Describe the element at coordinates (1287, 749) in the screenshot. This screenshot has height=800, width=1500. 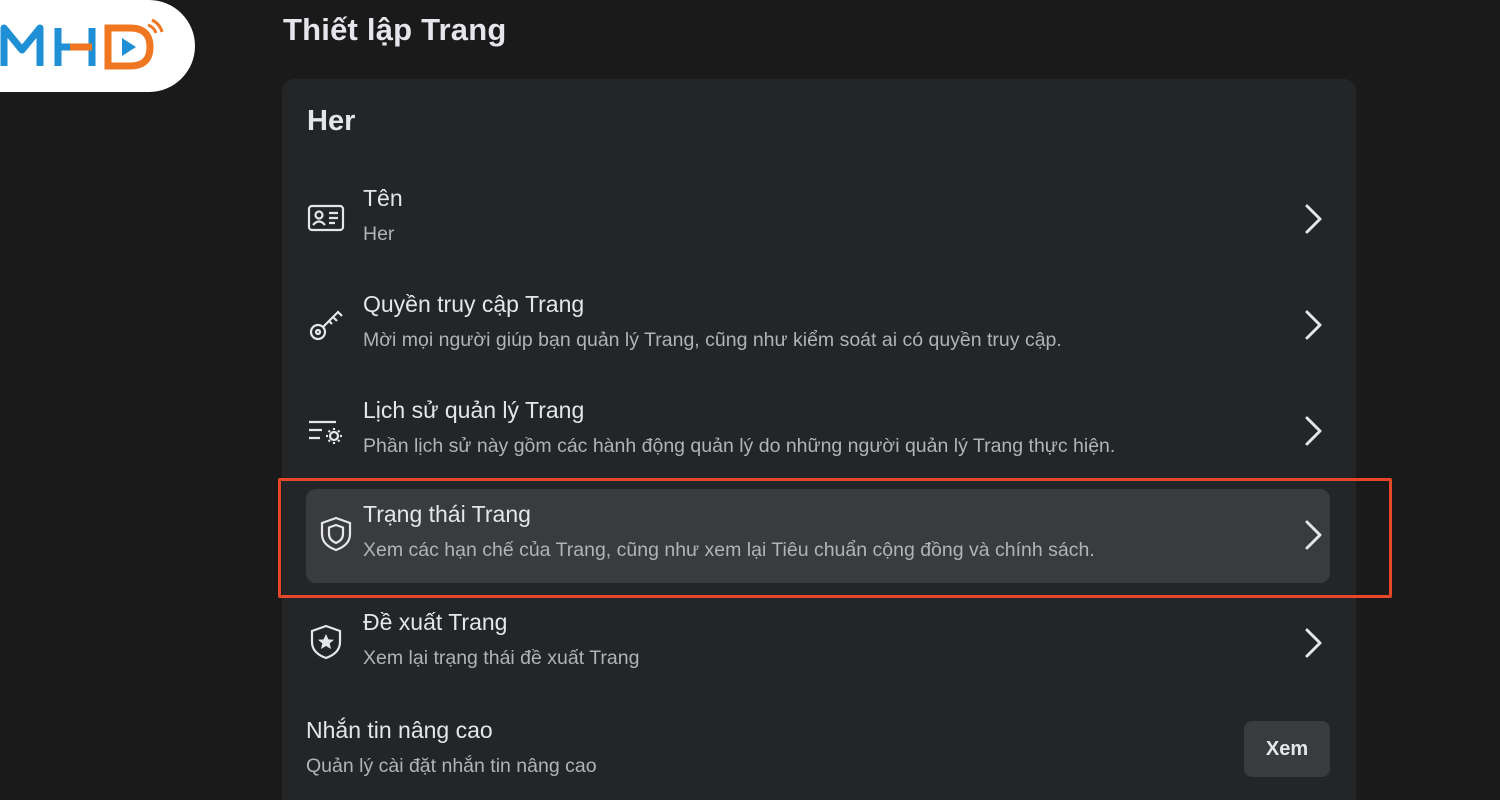
I see `view-button: Xem` at that location.